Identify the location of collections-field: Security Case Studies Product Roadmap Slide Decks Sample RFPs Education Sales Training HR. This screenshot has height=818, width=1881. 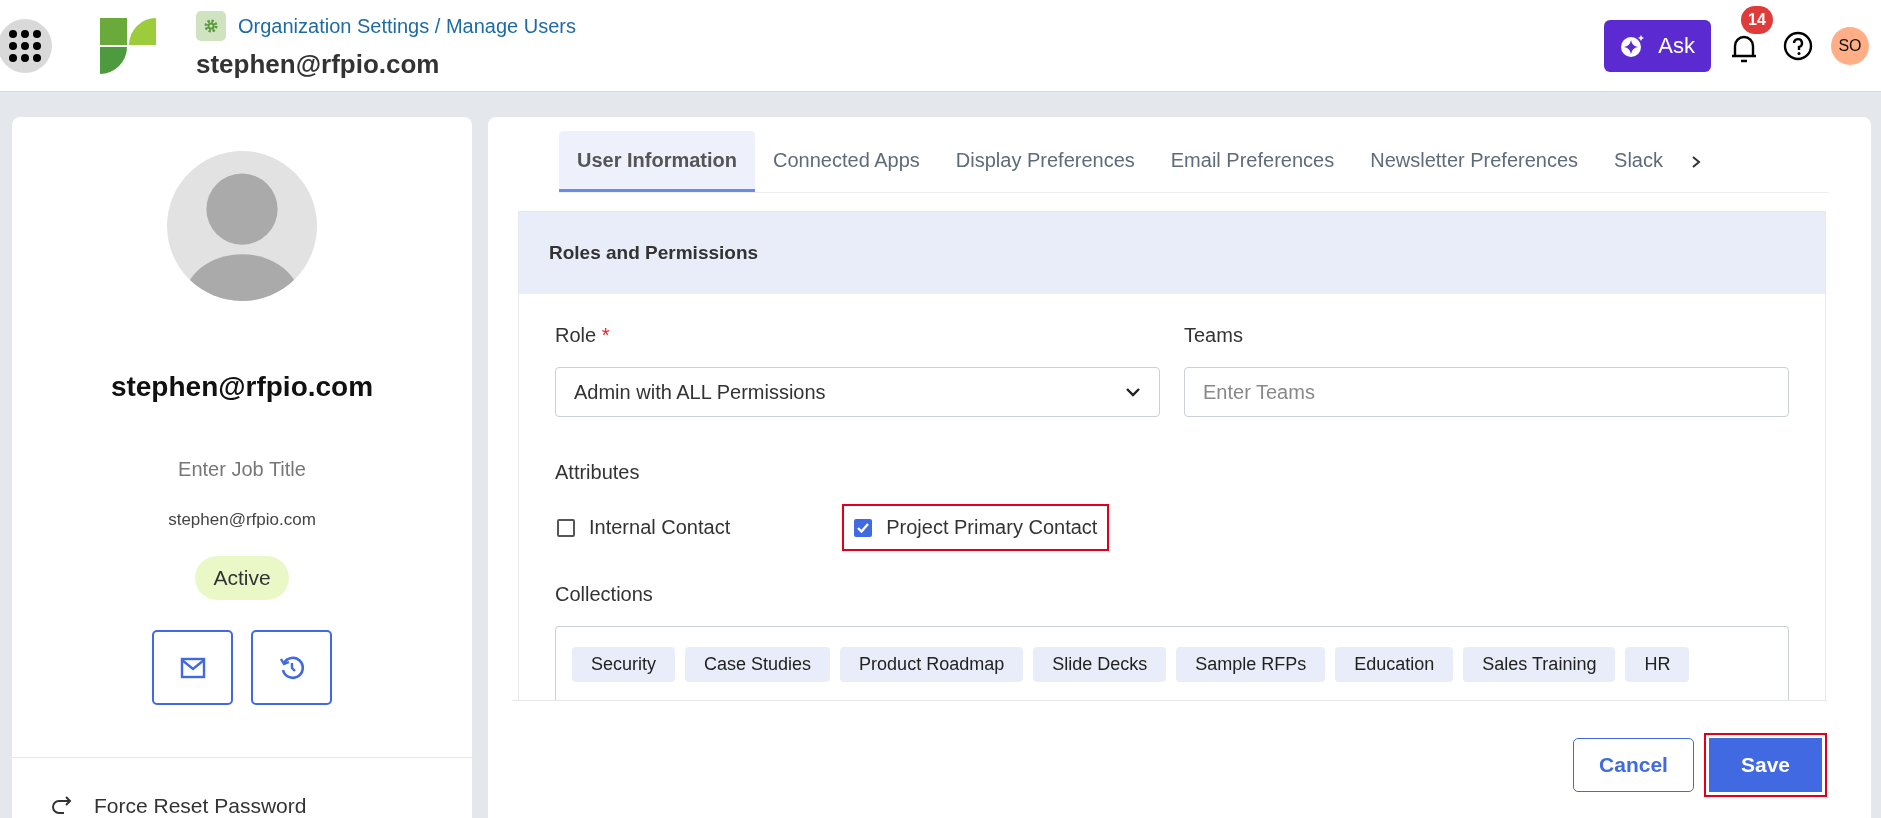
(1172, 663).